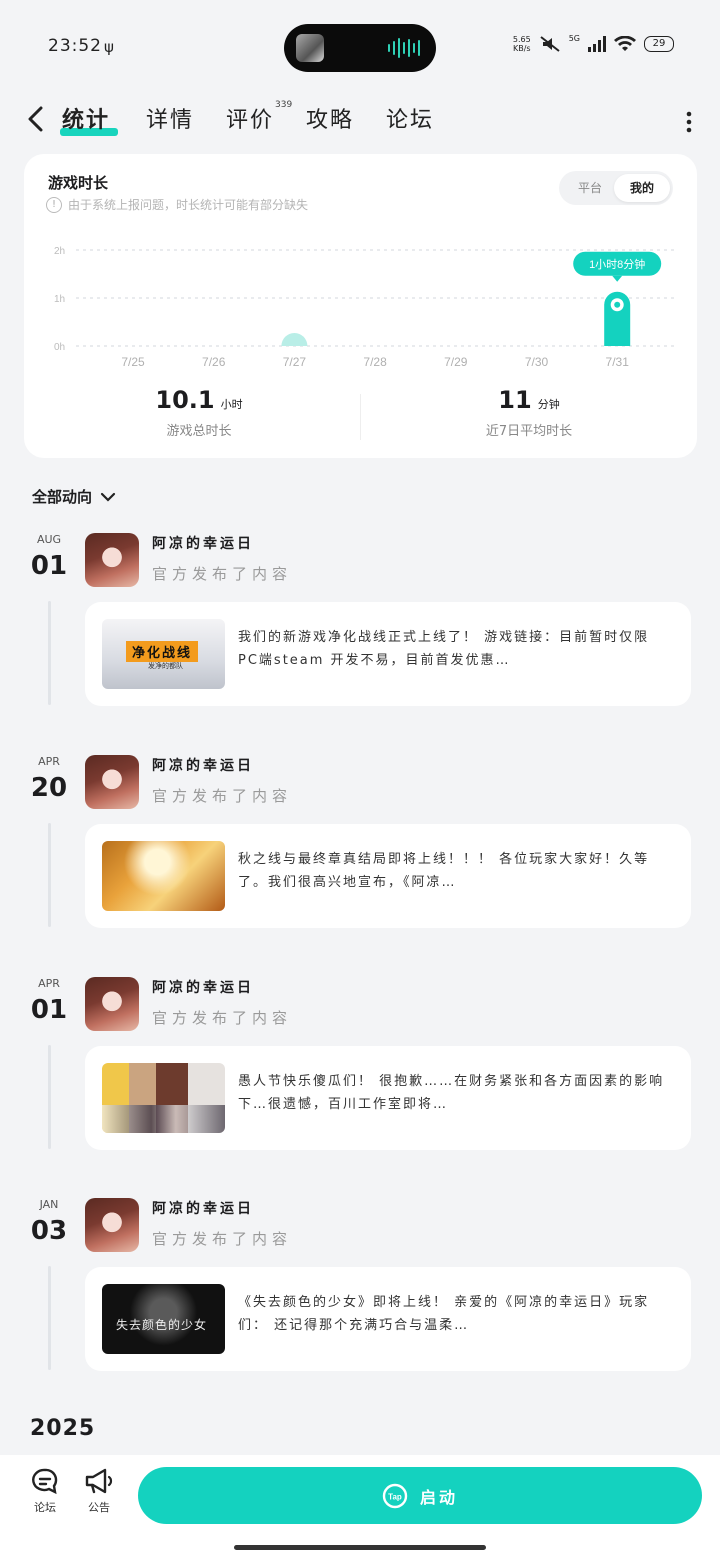 The width and height of the screenshot is (720, 1559). I want to click on avg-time: 11 分钟, so click(529, 400).